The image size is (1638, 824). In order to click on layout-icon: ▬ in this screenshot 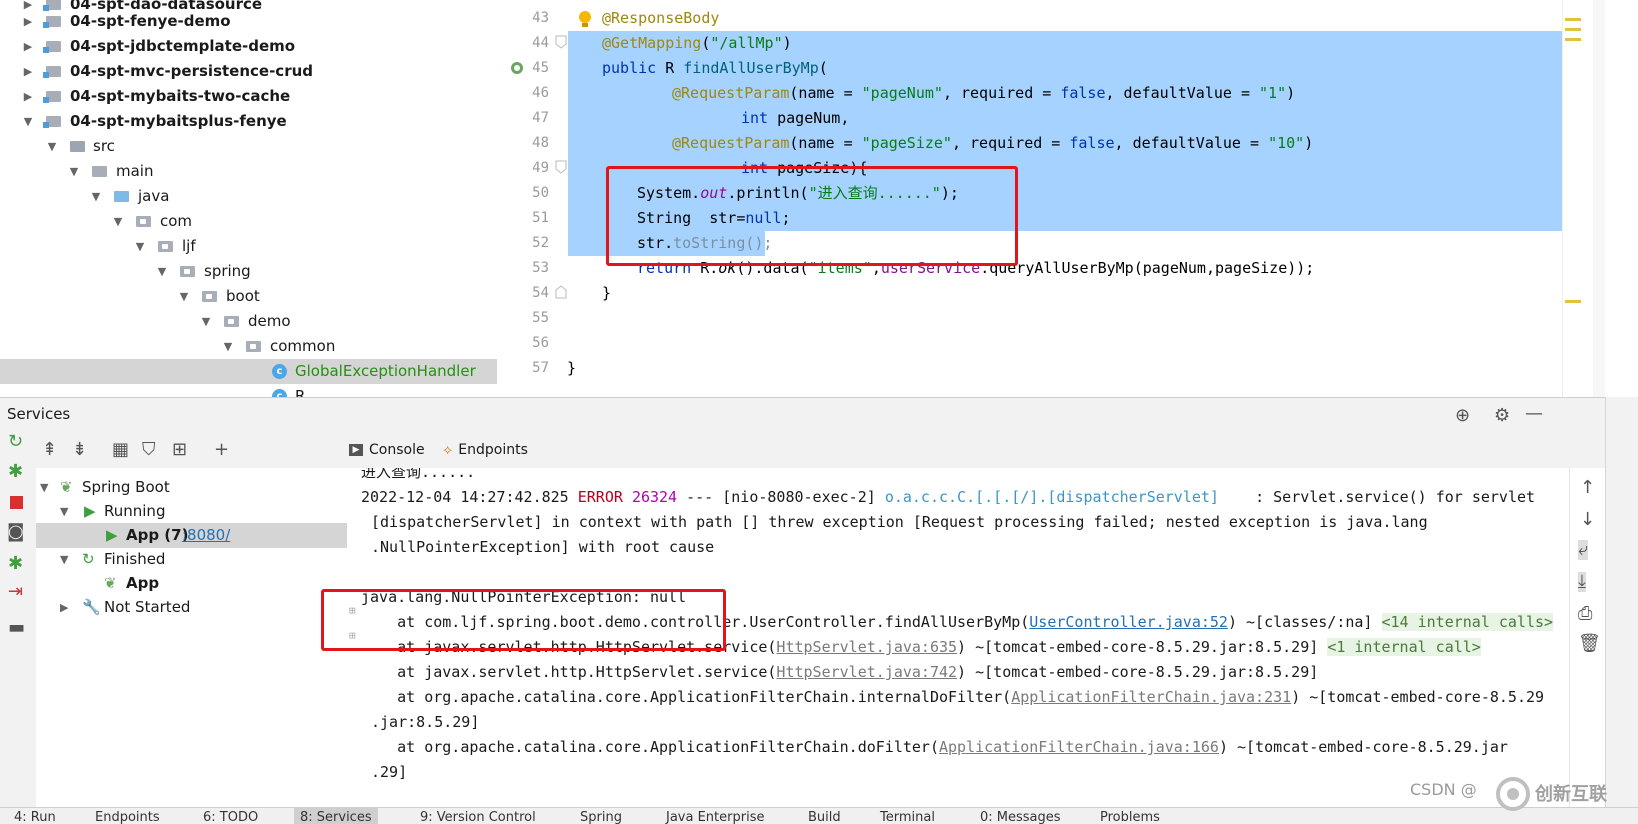, I will do `click(16, 628)`.